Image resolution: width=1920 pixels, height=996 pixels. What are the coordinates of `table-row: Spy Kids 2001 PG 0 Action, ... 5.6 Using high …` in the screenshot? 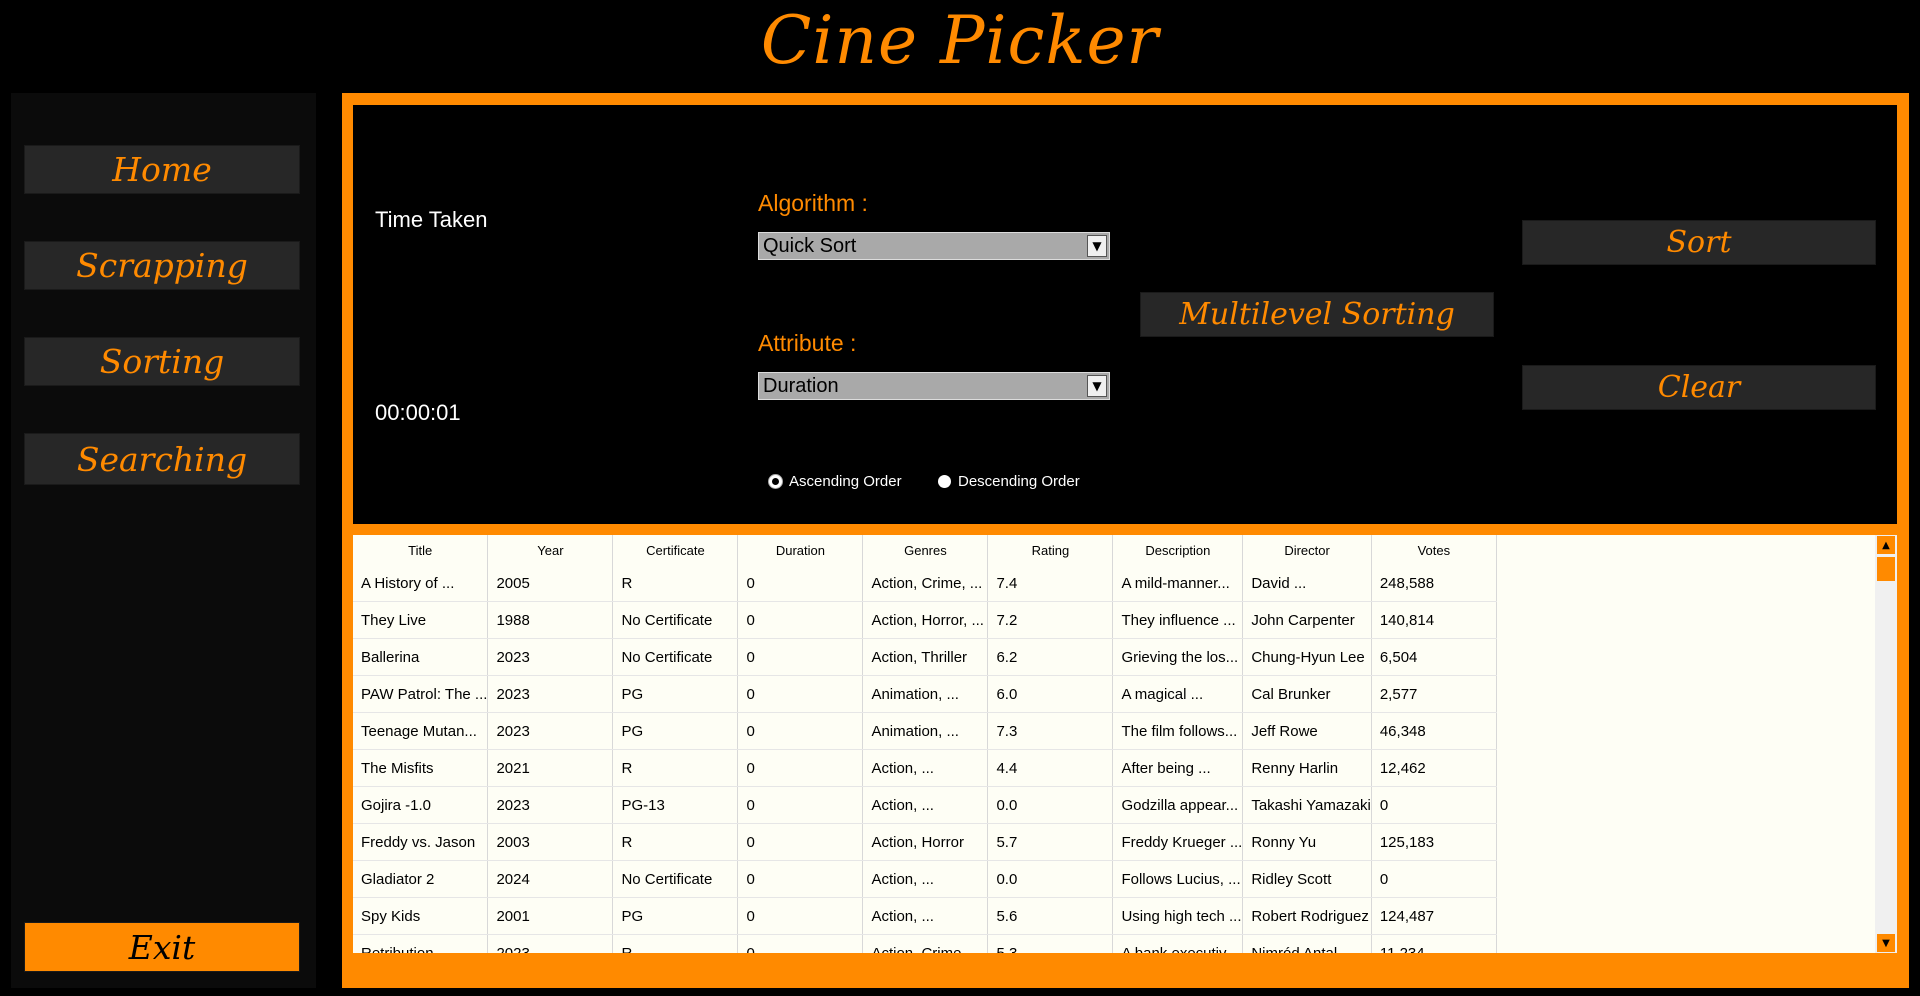 It's located at (925, 916).